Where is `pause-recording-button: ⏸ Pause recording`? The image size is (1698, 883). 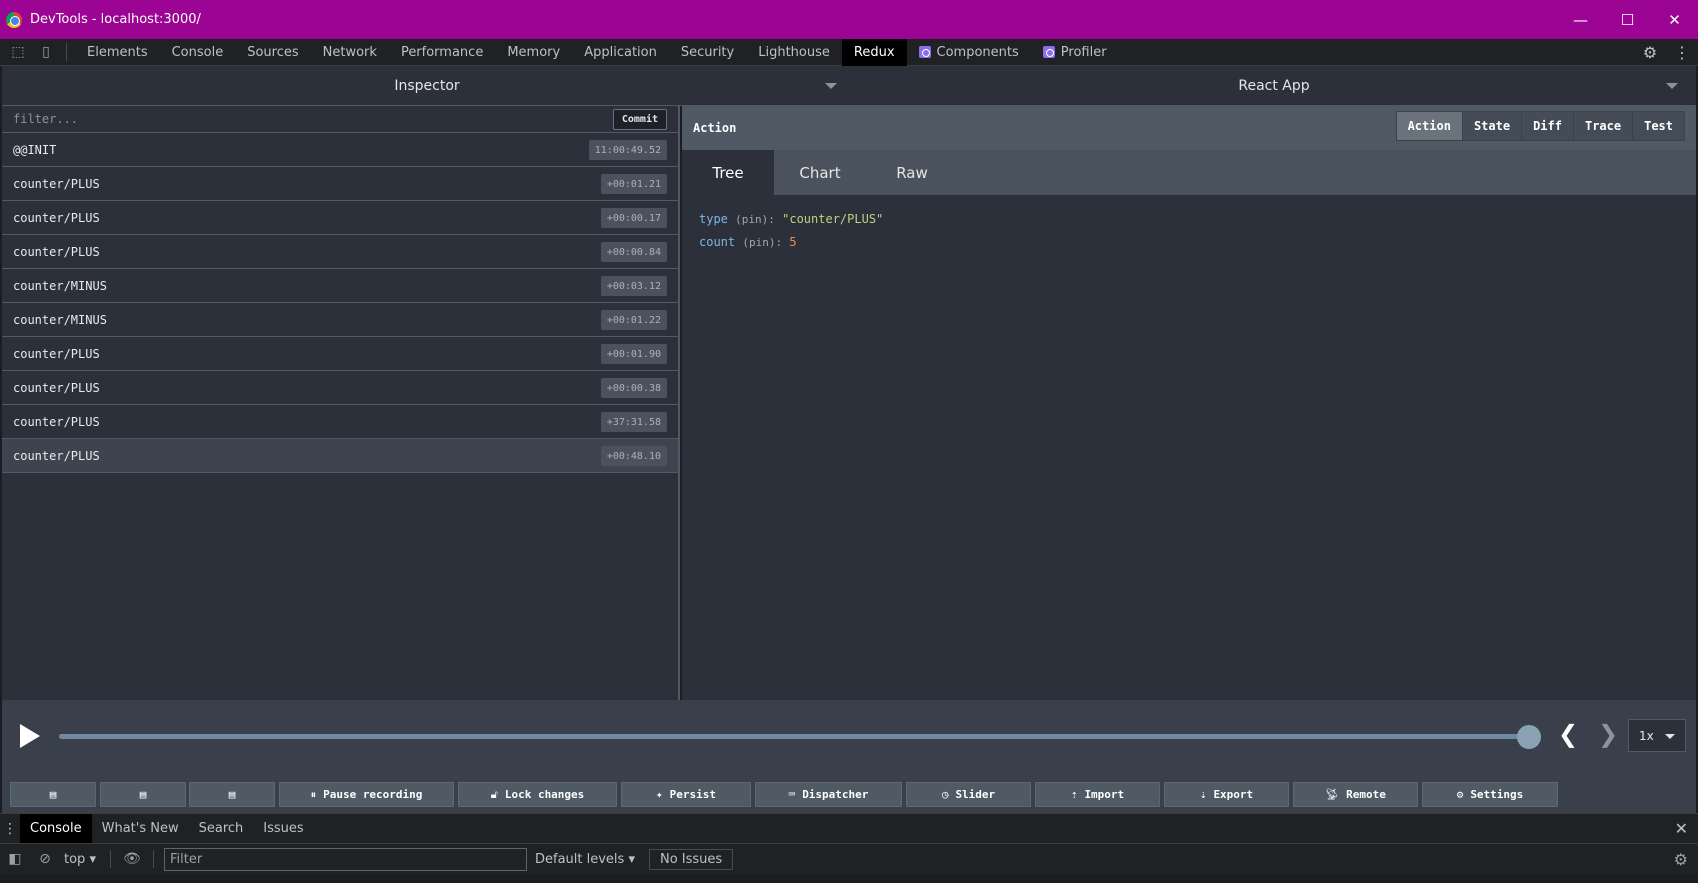
pause-recording-button: ⏸ Pause recording is located at coordinates (366, 794).